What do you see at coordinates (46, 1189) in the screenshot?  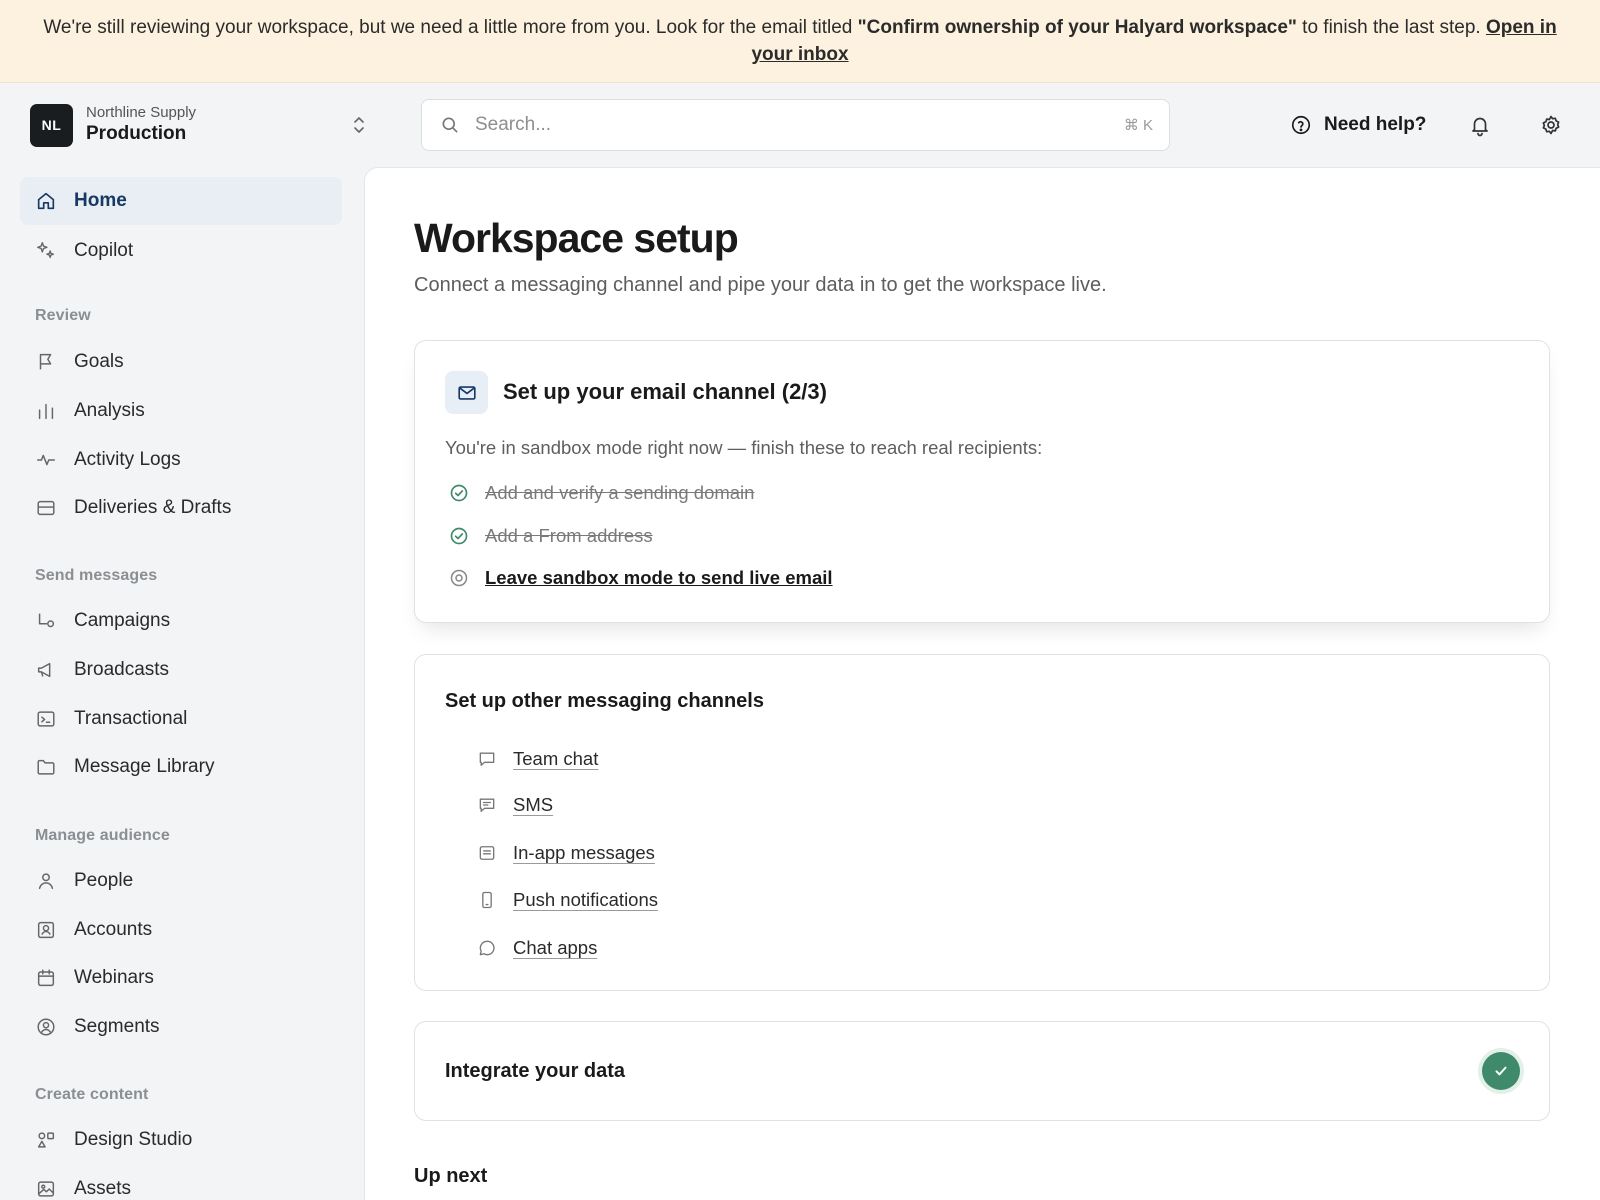 I see `image-icon` at bounding box center [46, 1189].